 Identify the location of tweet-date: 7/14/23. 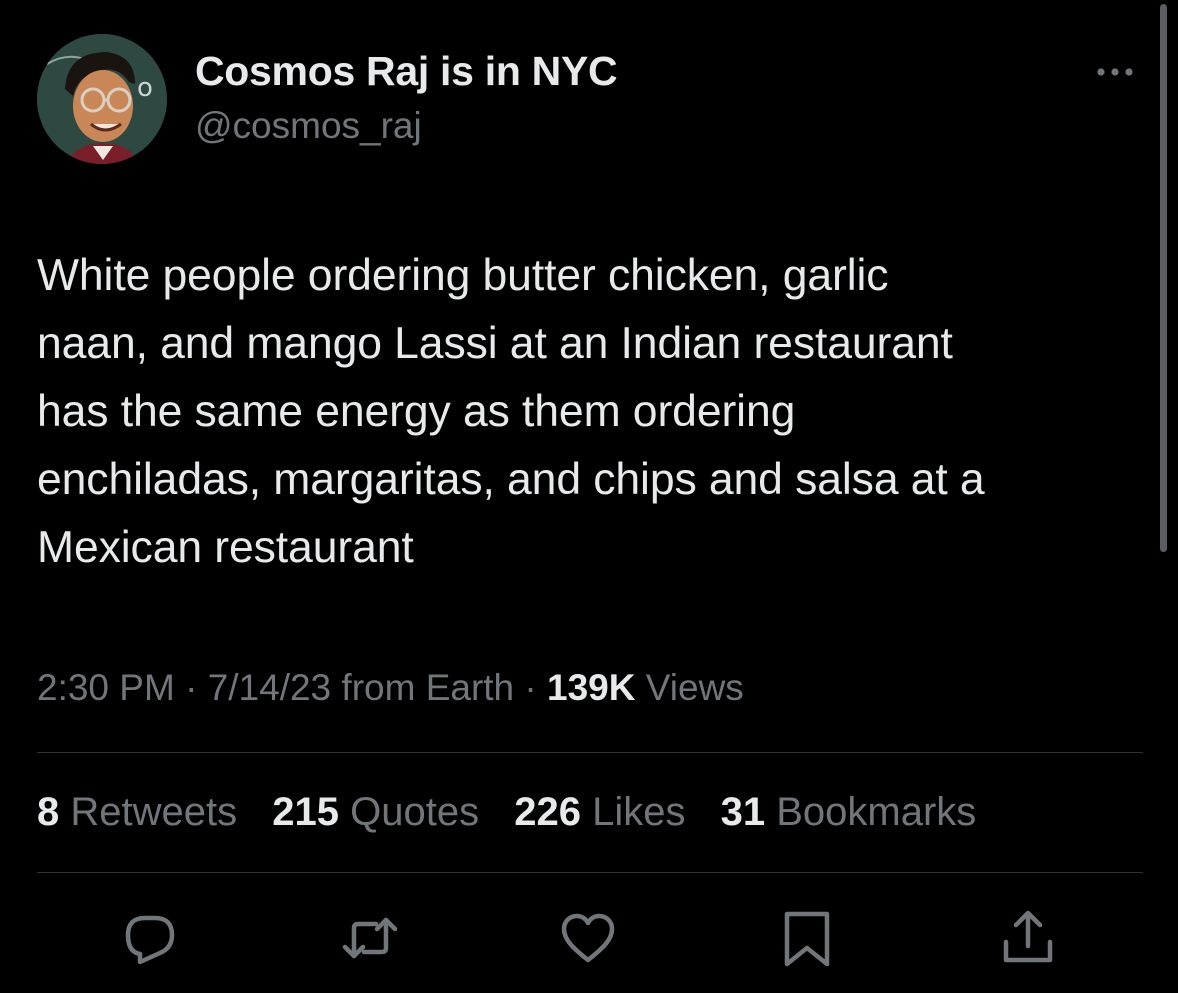
(269, 687).